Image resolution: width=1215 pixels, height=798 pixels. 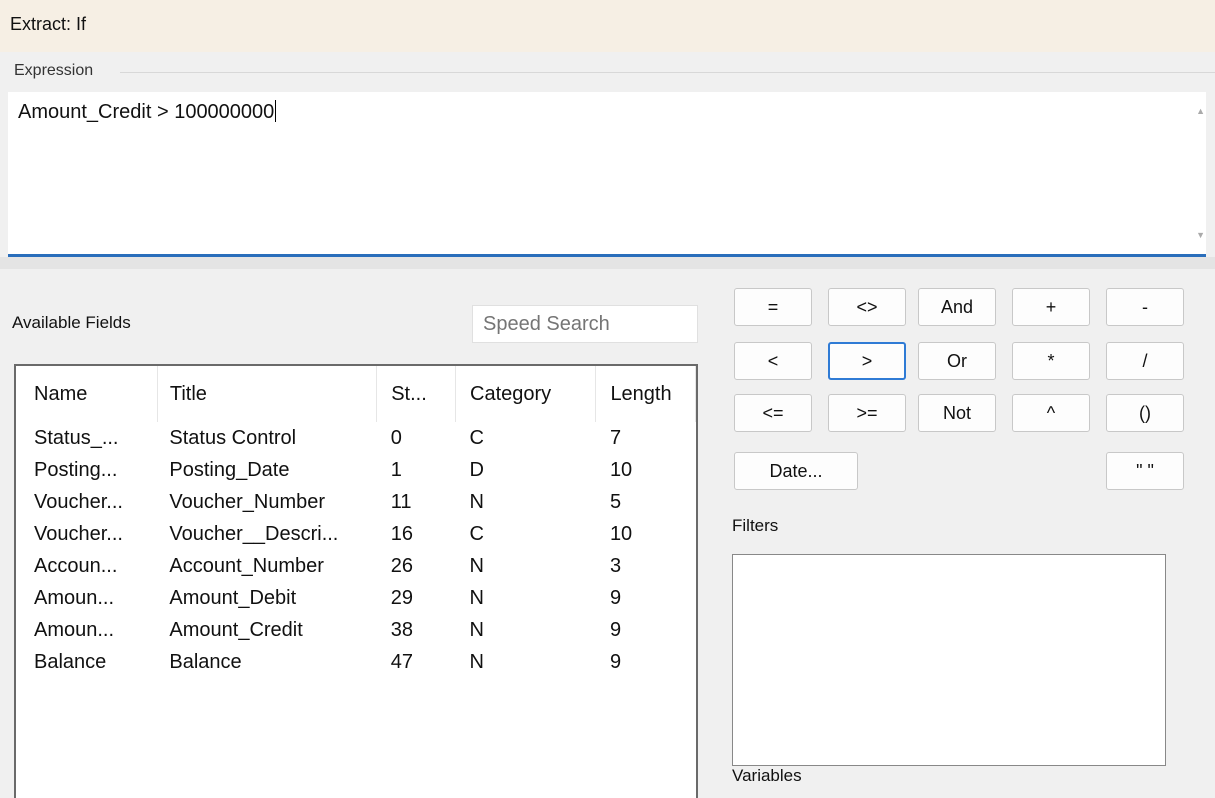 I want to click on quotes-button: " ", so click(x=1145, y=471).